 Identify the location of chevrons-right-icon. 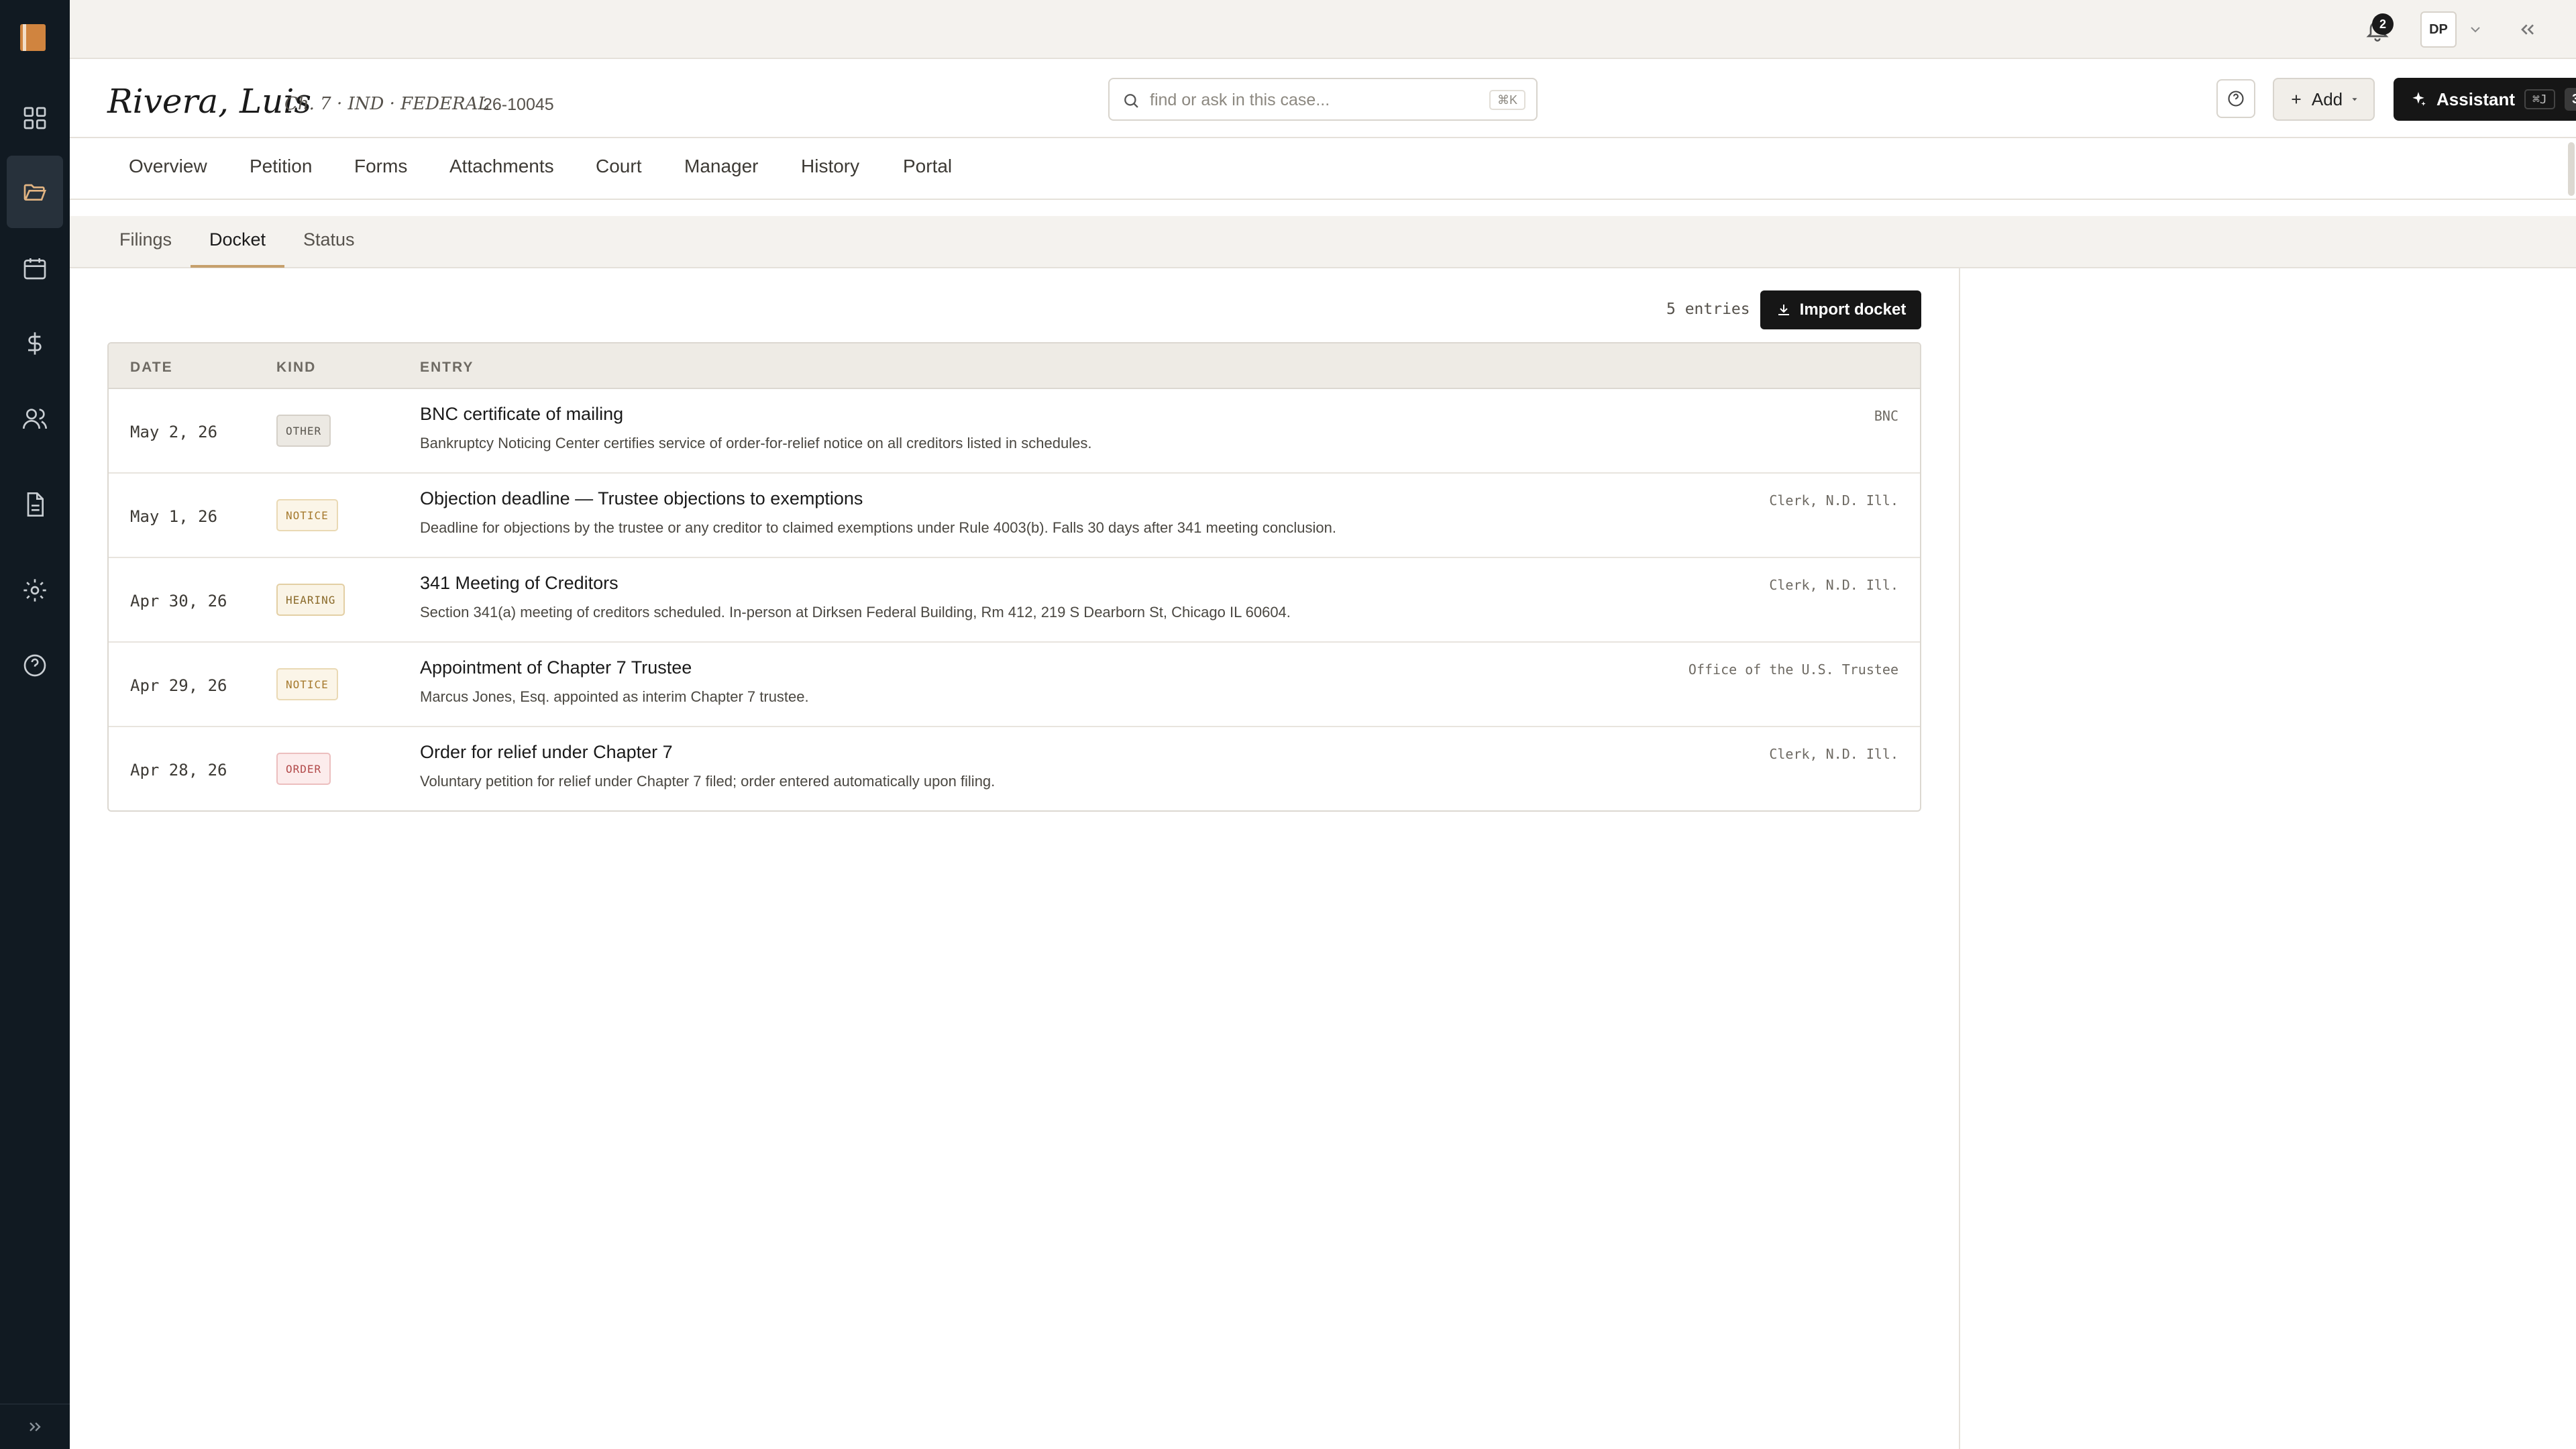
(35, 1427).